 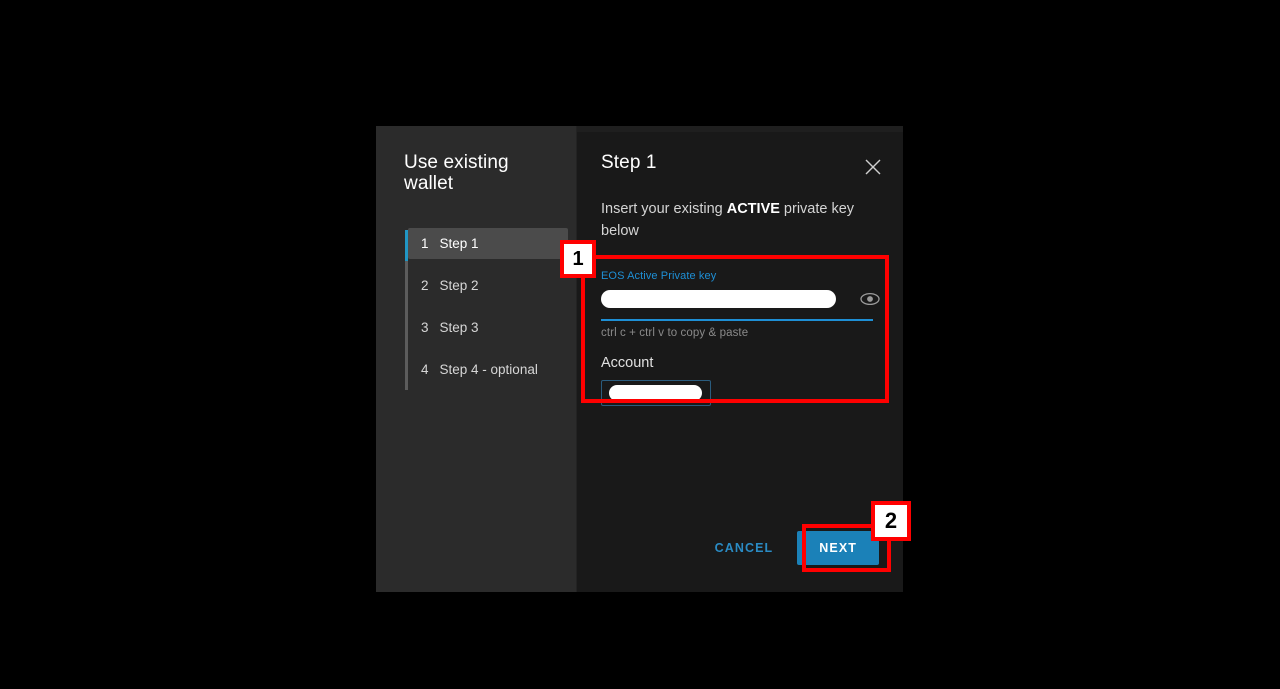 What do you see at coordinates (718, 299) in the screenshot?
I see `private-key-input` at bounding box center [718, 299].